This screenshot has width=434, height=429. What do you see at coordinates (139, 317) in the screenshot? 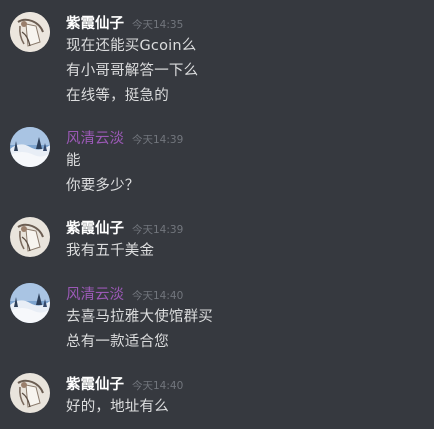
I see `message-text: 去喜马拉雅大使馆群买` at bounding box center [139, 317].